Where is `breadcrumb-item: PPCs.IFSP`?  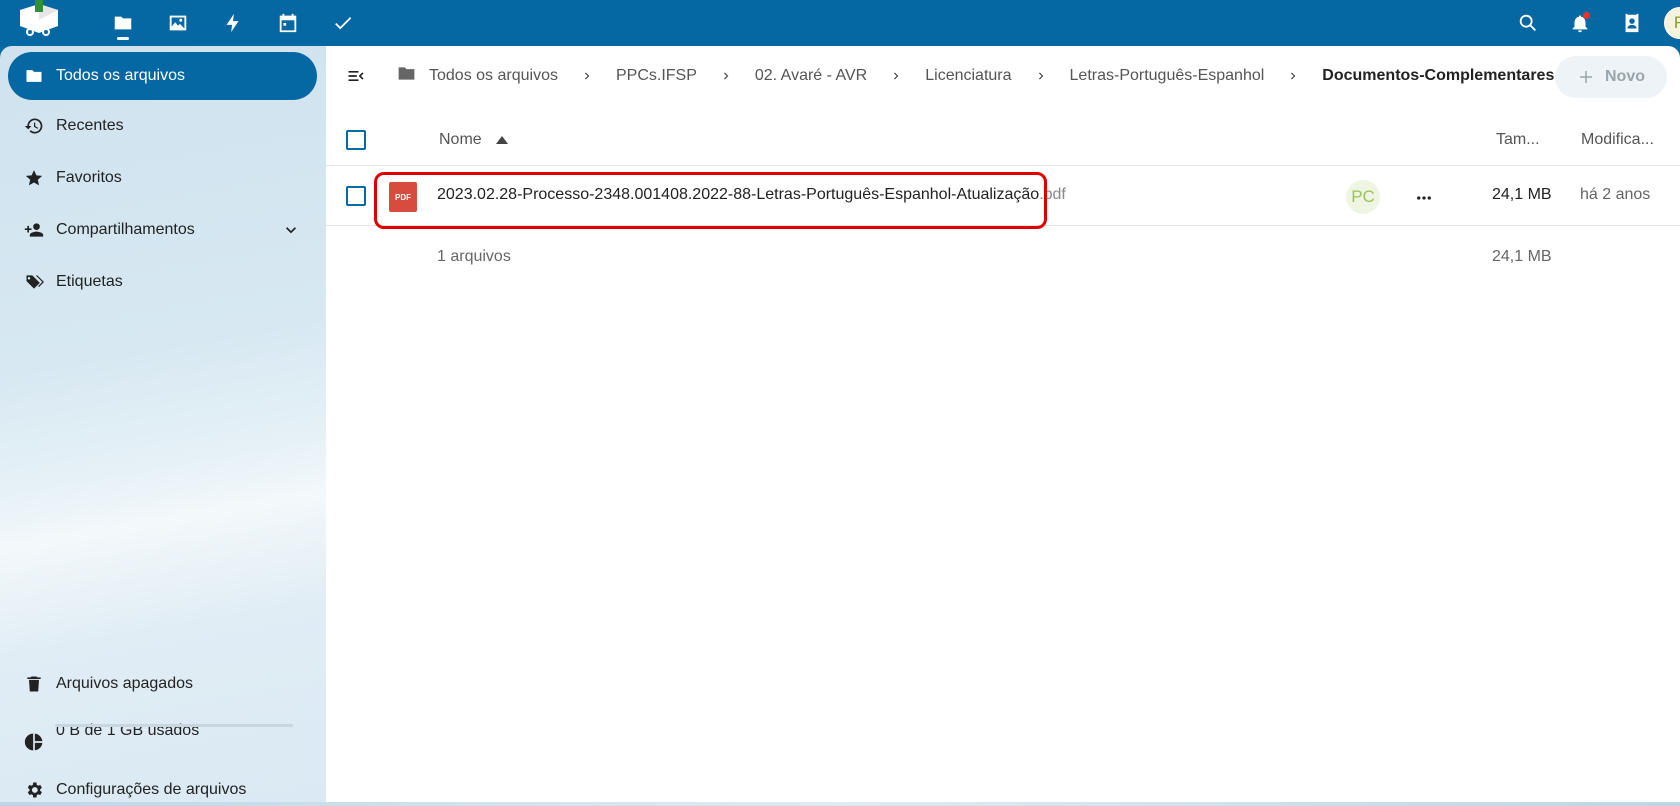
breadcrumb-item: PPCs.IFSP is located at coordinates (656, 76).